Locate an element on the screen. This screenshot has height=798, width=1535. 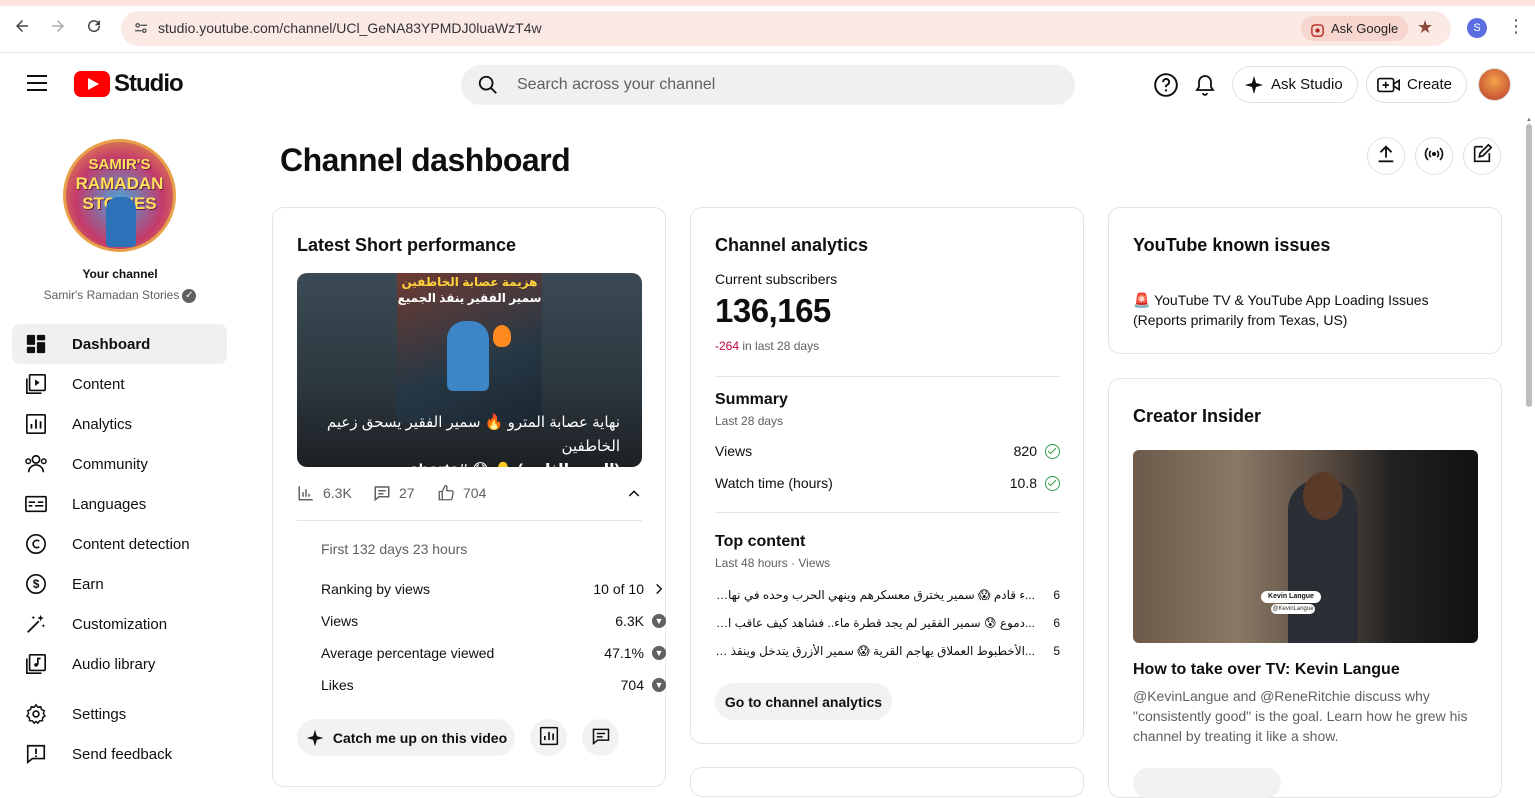
sidebar-item-content: Content is located at coordinates (119, 384).